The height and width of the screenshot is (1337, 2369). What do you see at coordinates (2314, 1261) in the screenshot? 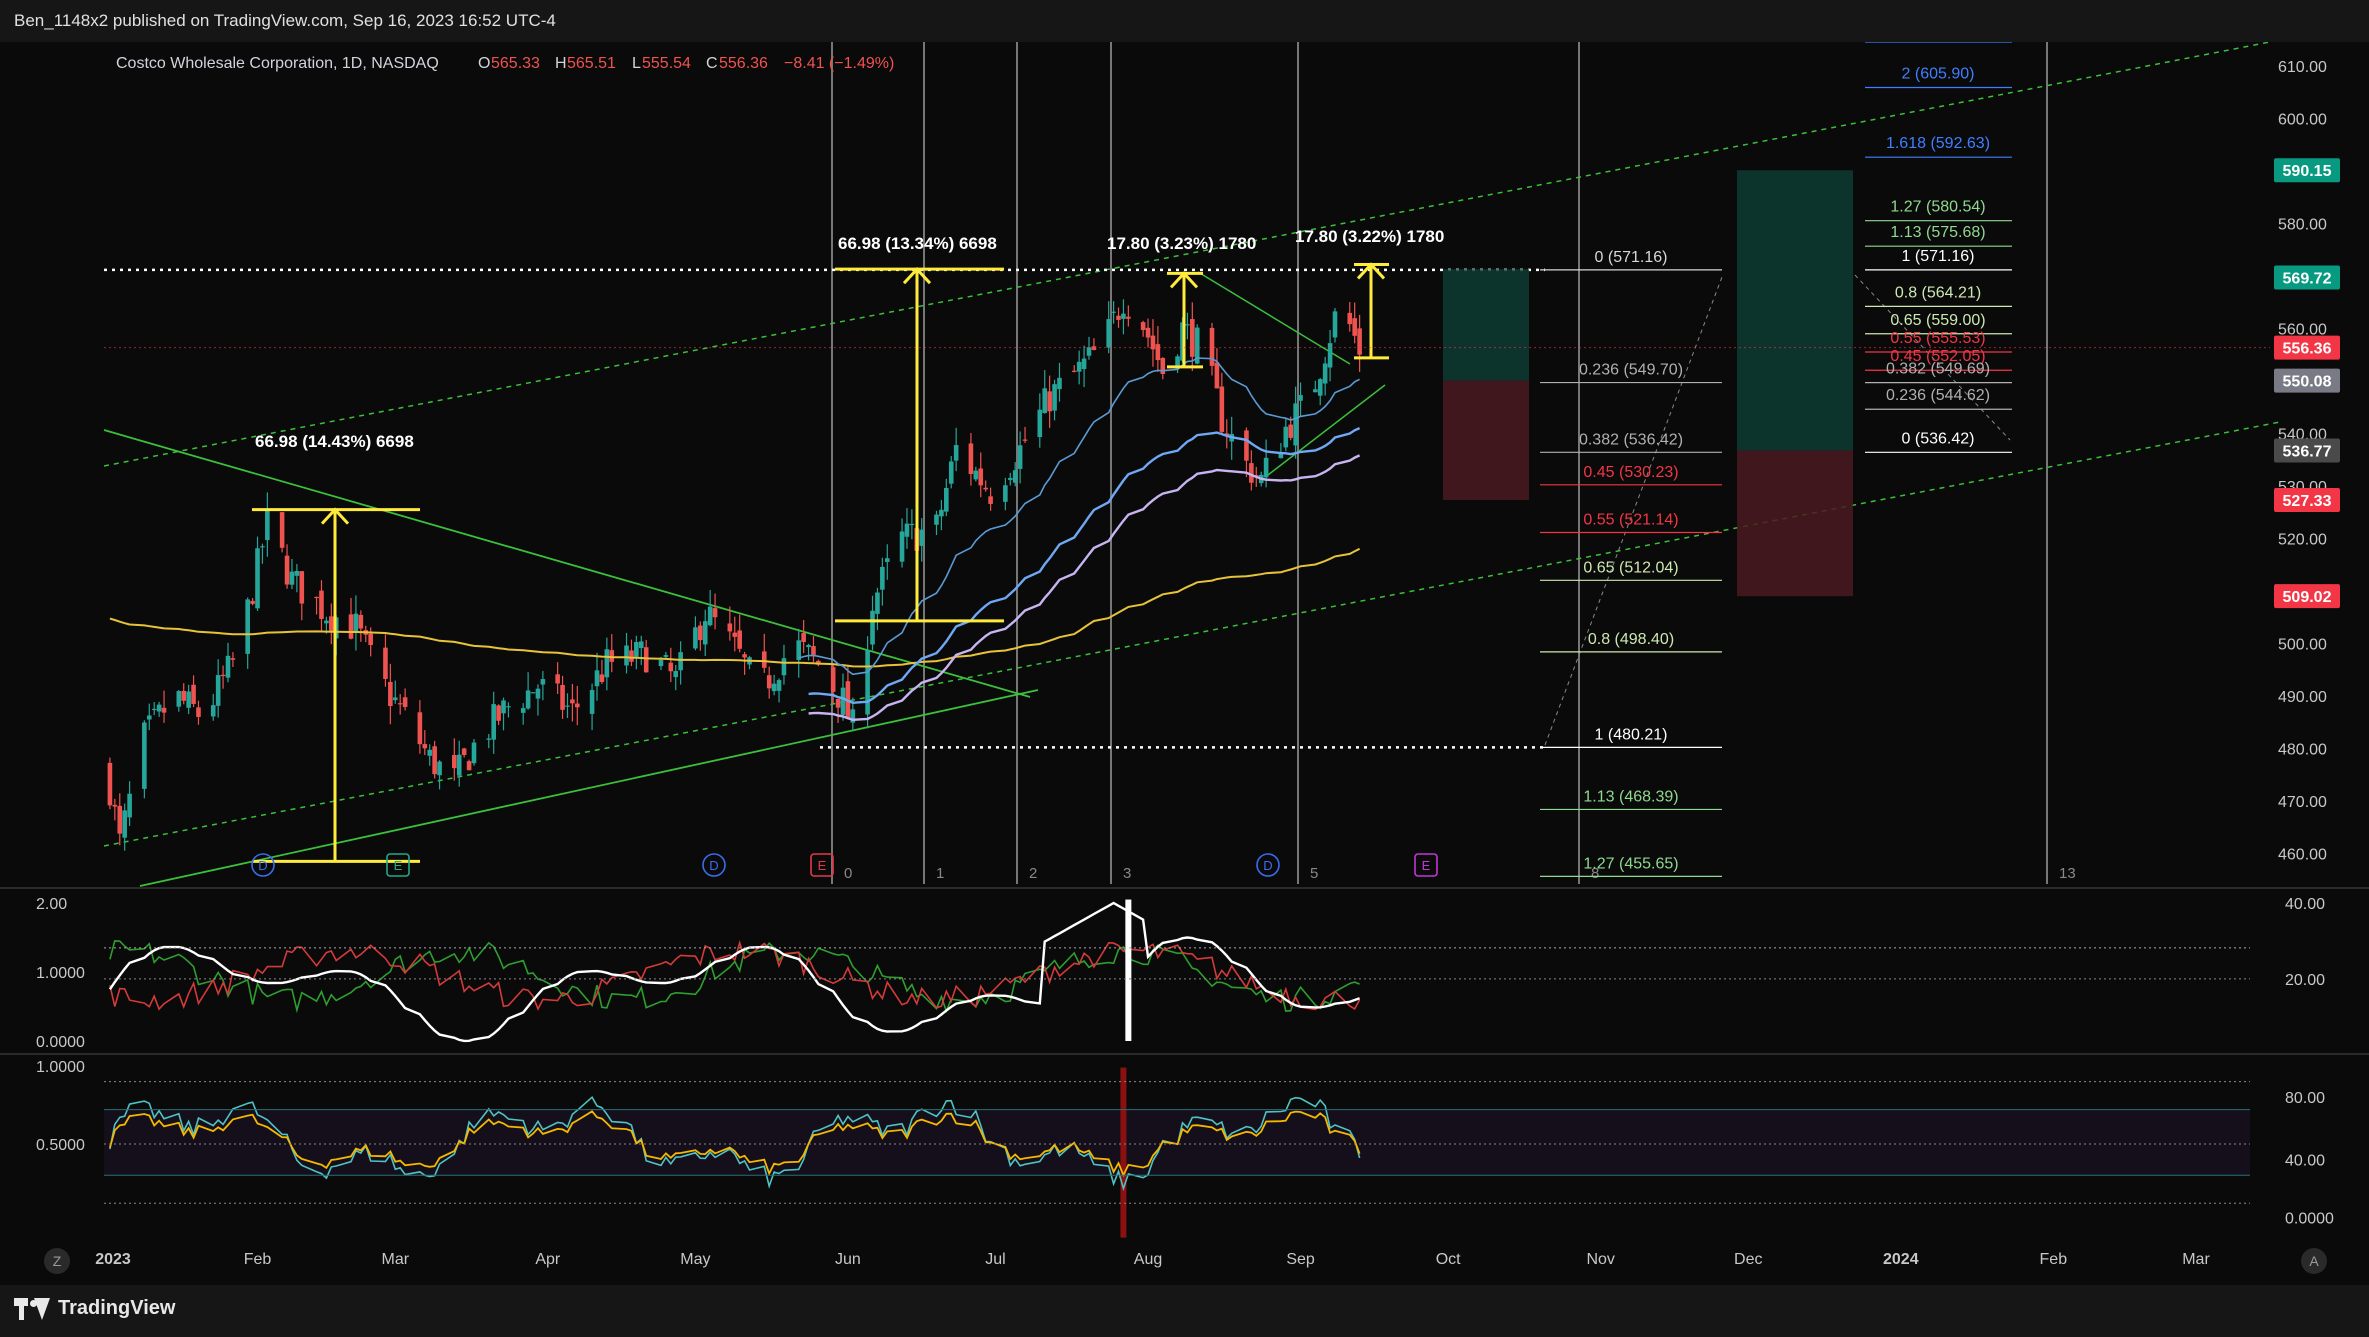
I see `scale-auto-button: A` at bounding box center [2314, 1261].